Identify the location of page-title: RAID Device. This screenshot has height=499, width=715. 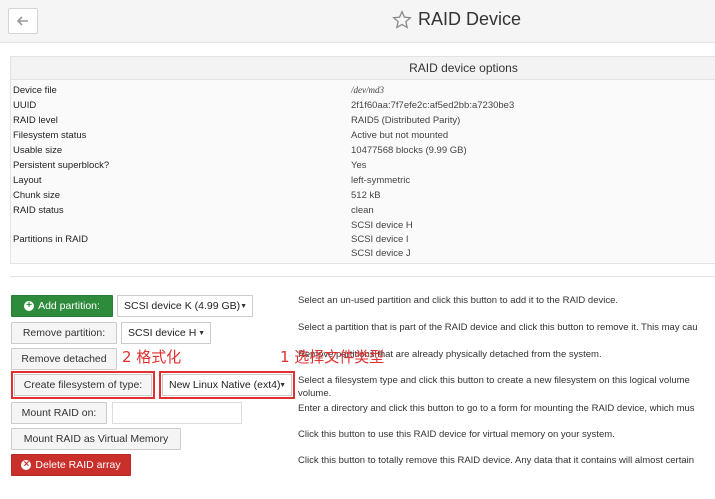
(456, 19).